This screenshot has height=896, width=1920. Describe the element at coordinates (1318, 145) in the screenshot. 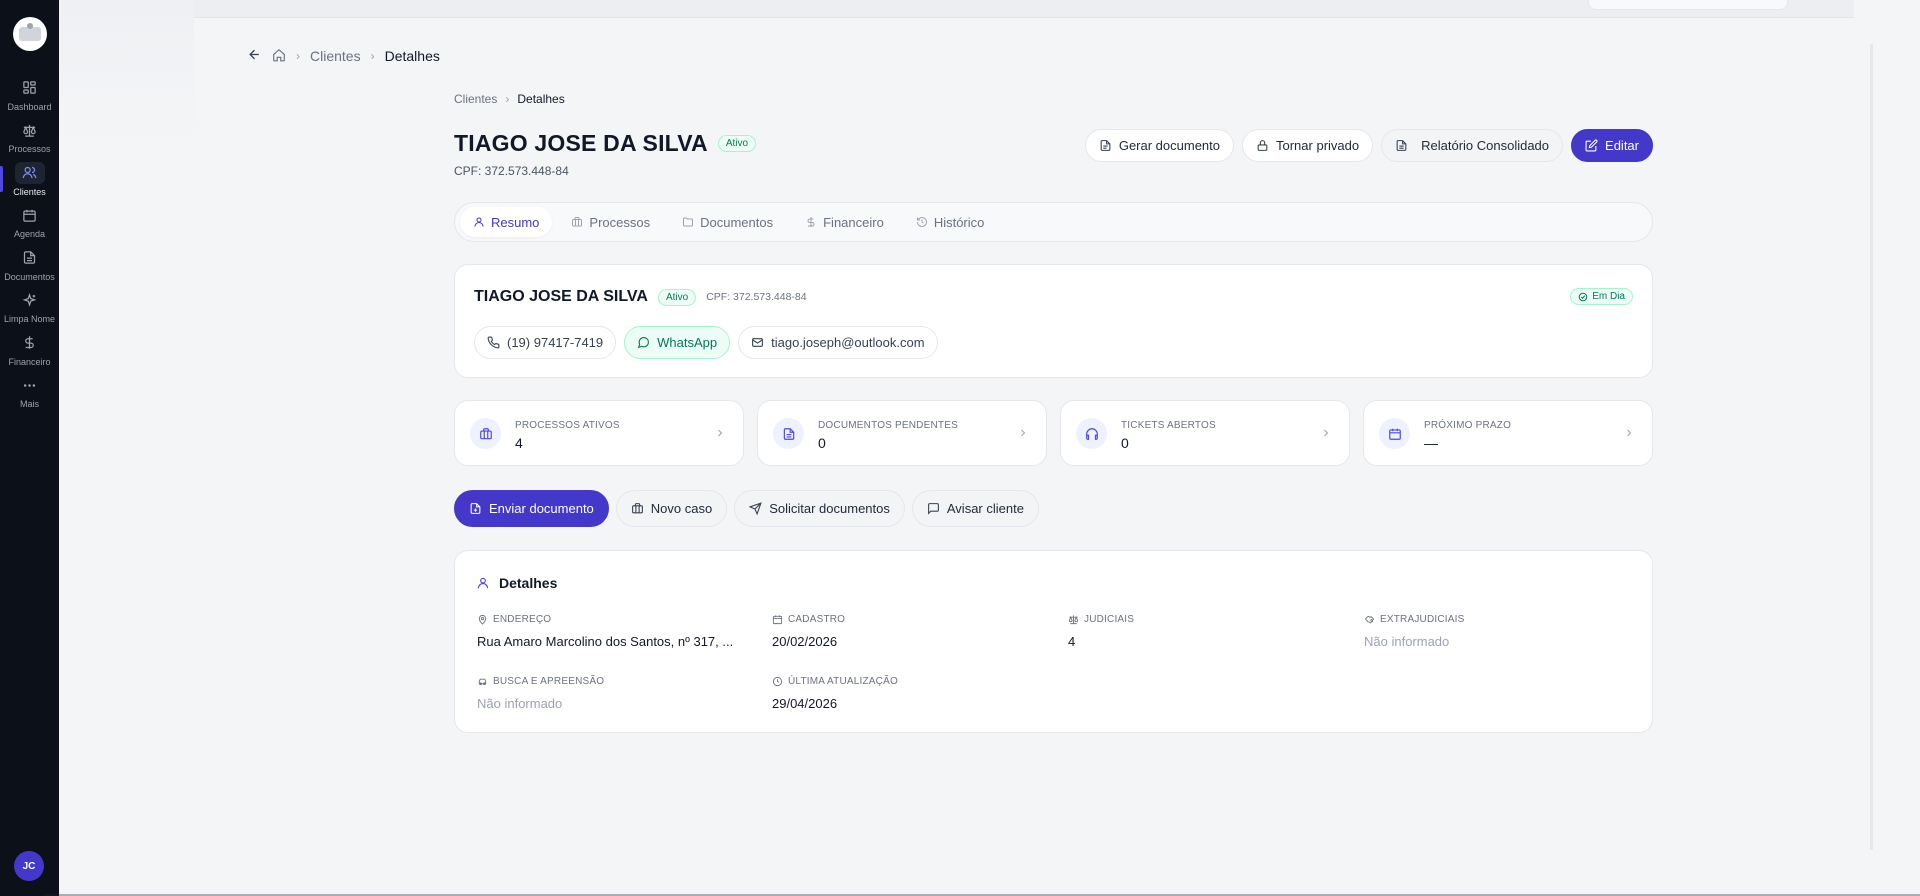

I see `button-label: Tornar privado` at that location.